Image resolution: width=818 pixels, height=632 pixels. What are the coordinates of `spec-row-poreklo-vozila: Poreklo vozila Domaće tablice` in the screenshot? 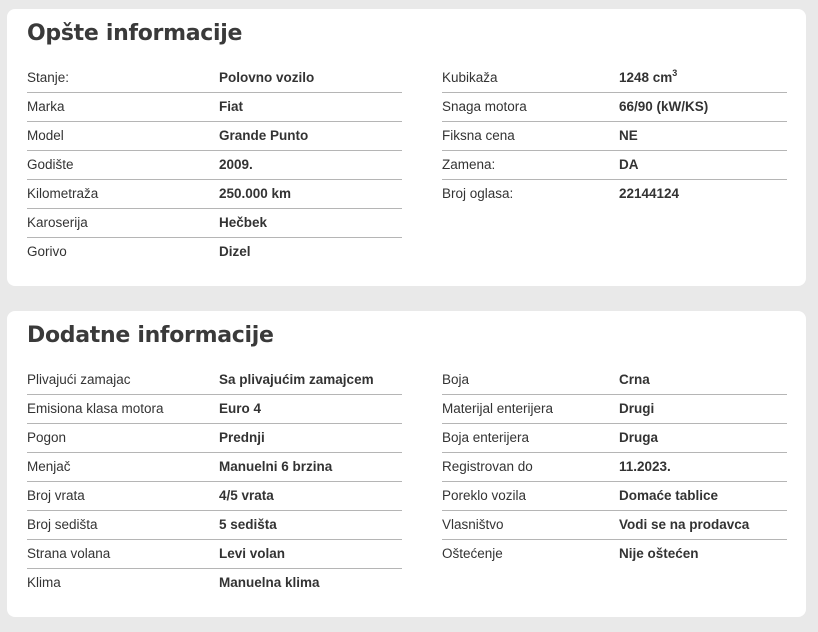 It's located at (614, 496).